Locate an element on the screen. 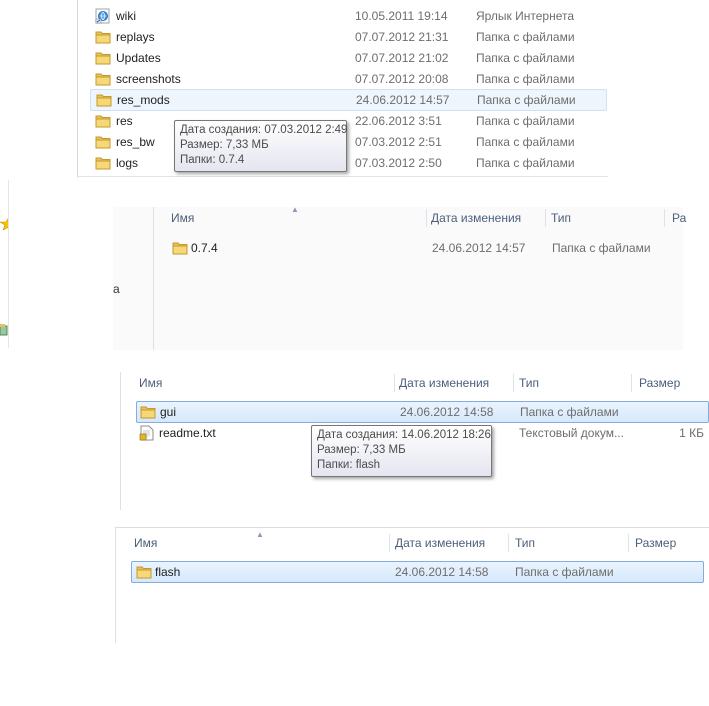  nav-pane-label-fragment: a is located at coordinates (116, 289).